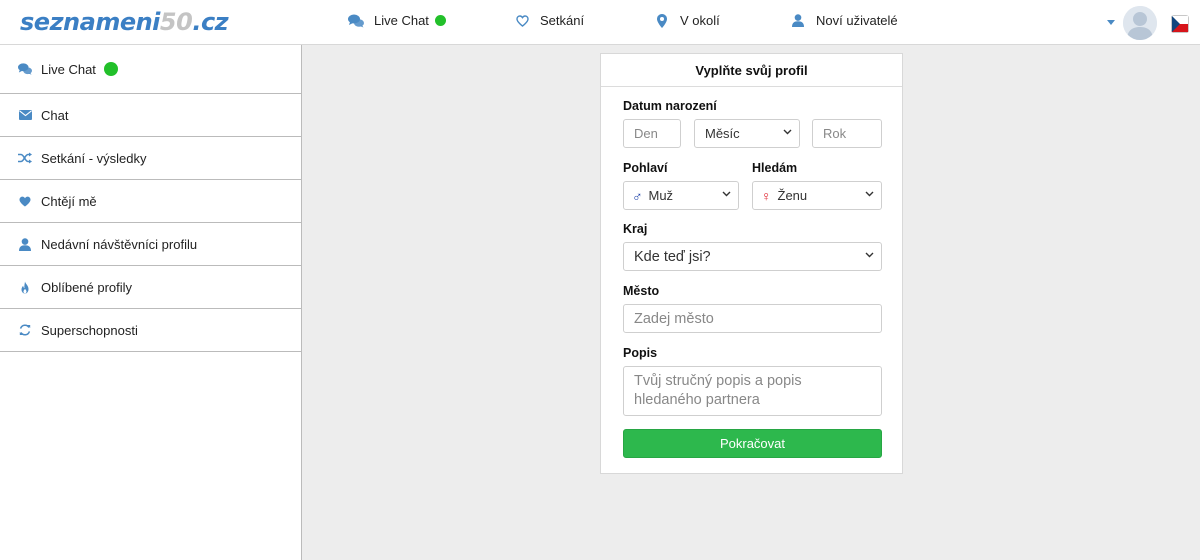 This screenshot has width=1200, height=560. I want to click on czech-flag-icon, so click(1180, 24).